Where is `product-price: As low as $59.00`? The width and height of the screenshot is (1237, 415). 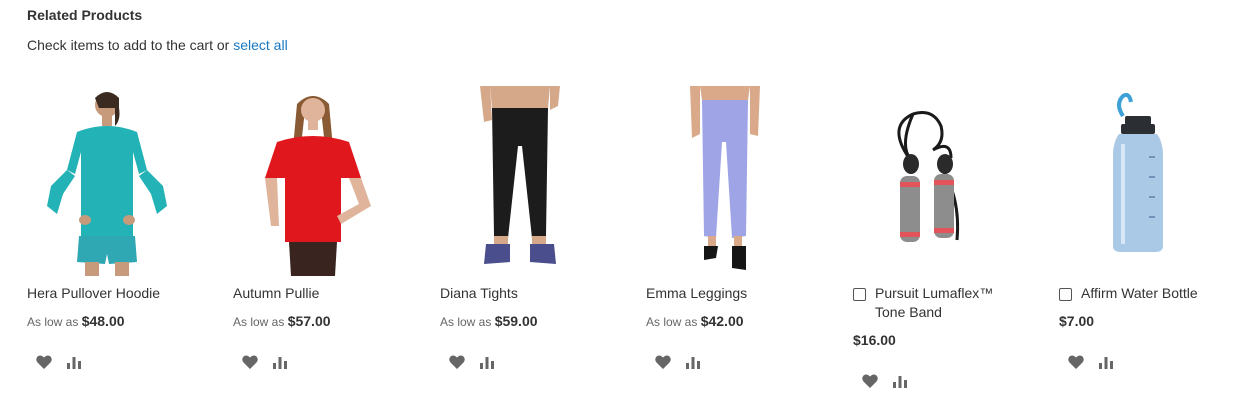 product-price: As low as $59.00 is located at coordinates (535, 321).